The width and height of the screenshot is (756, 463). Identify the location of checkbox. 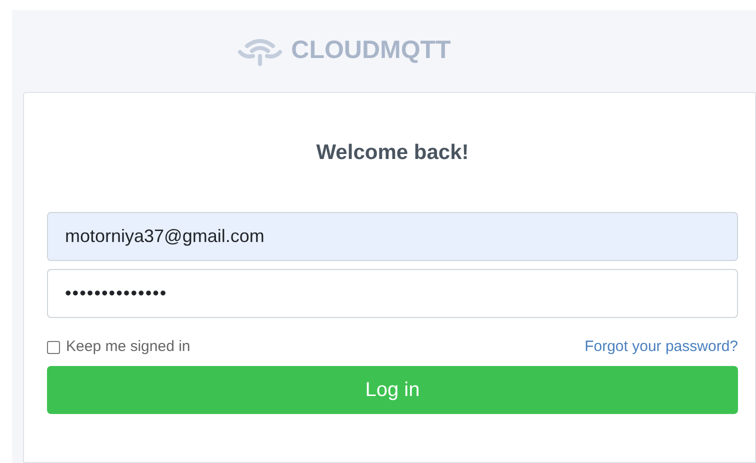
(53, 347).